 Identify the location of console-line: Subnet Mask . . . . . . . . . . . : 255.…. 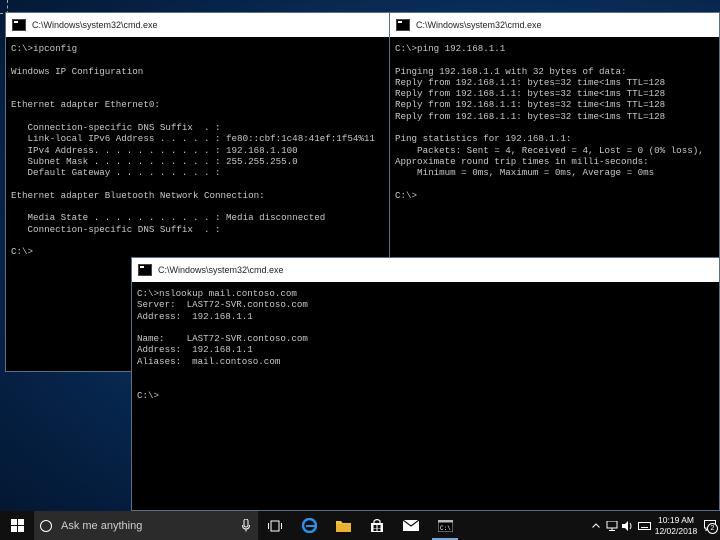
(154, 161).